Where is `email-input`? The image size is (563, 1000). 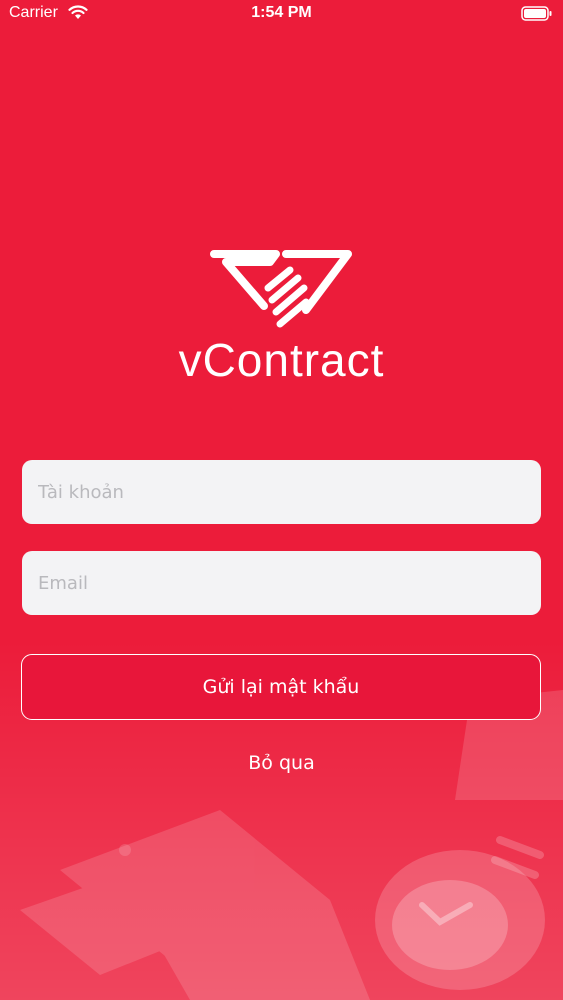
email-input is located at coordinates (281, 583).